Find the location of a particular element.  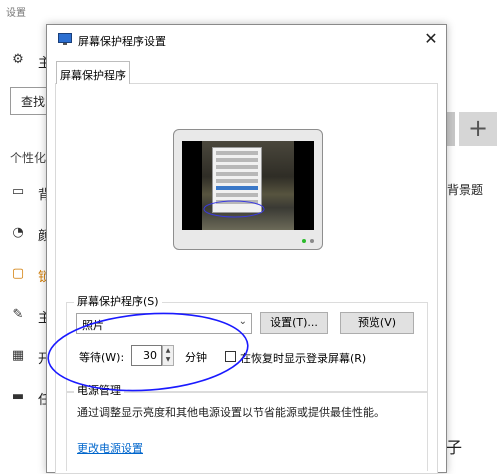

power-led is located at coordinates (304, 241).